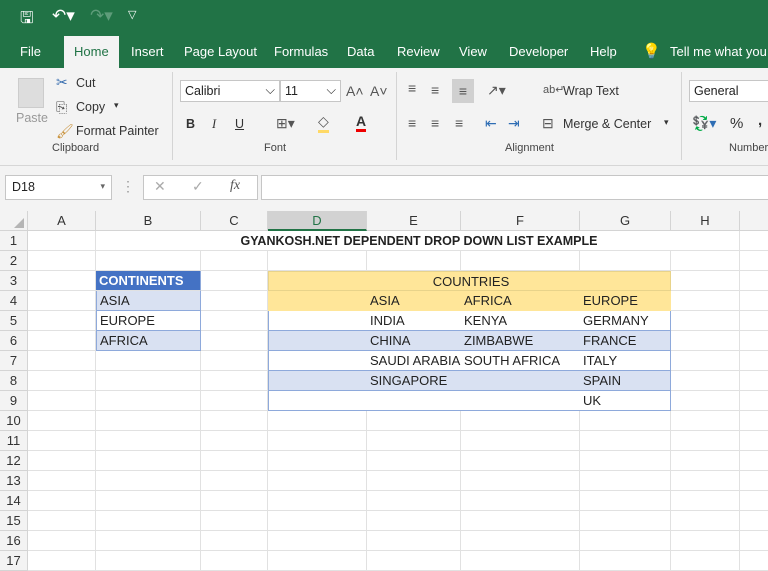  Describe the element at coordinates (728, 91) in the screenshot. I see `number-format-dropdown: General` at that location.